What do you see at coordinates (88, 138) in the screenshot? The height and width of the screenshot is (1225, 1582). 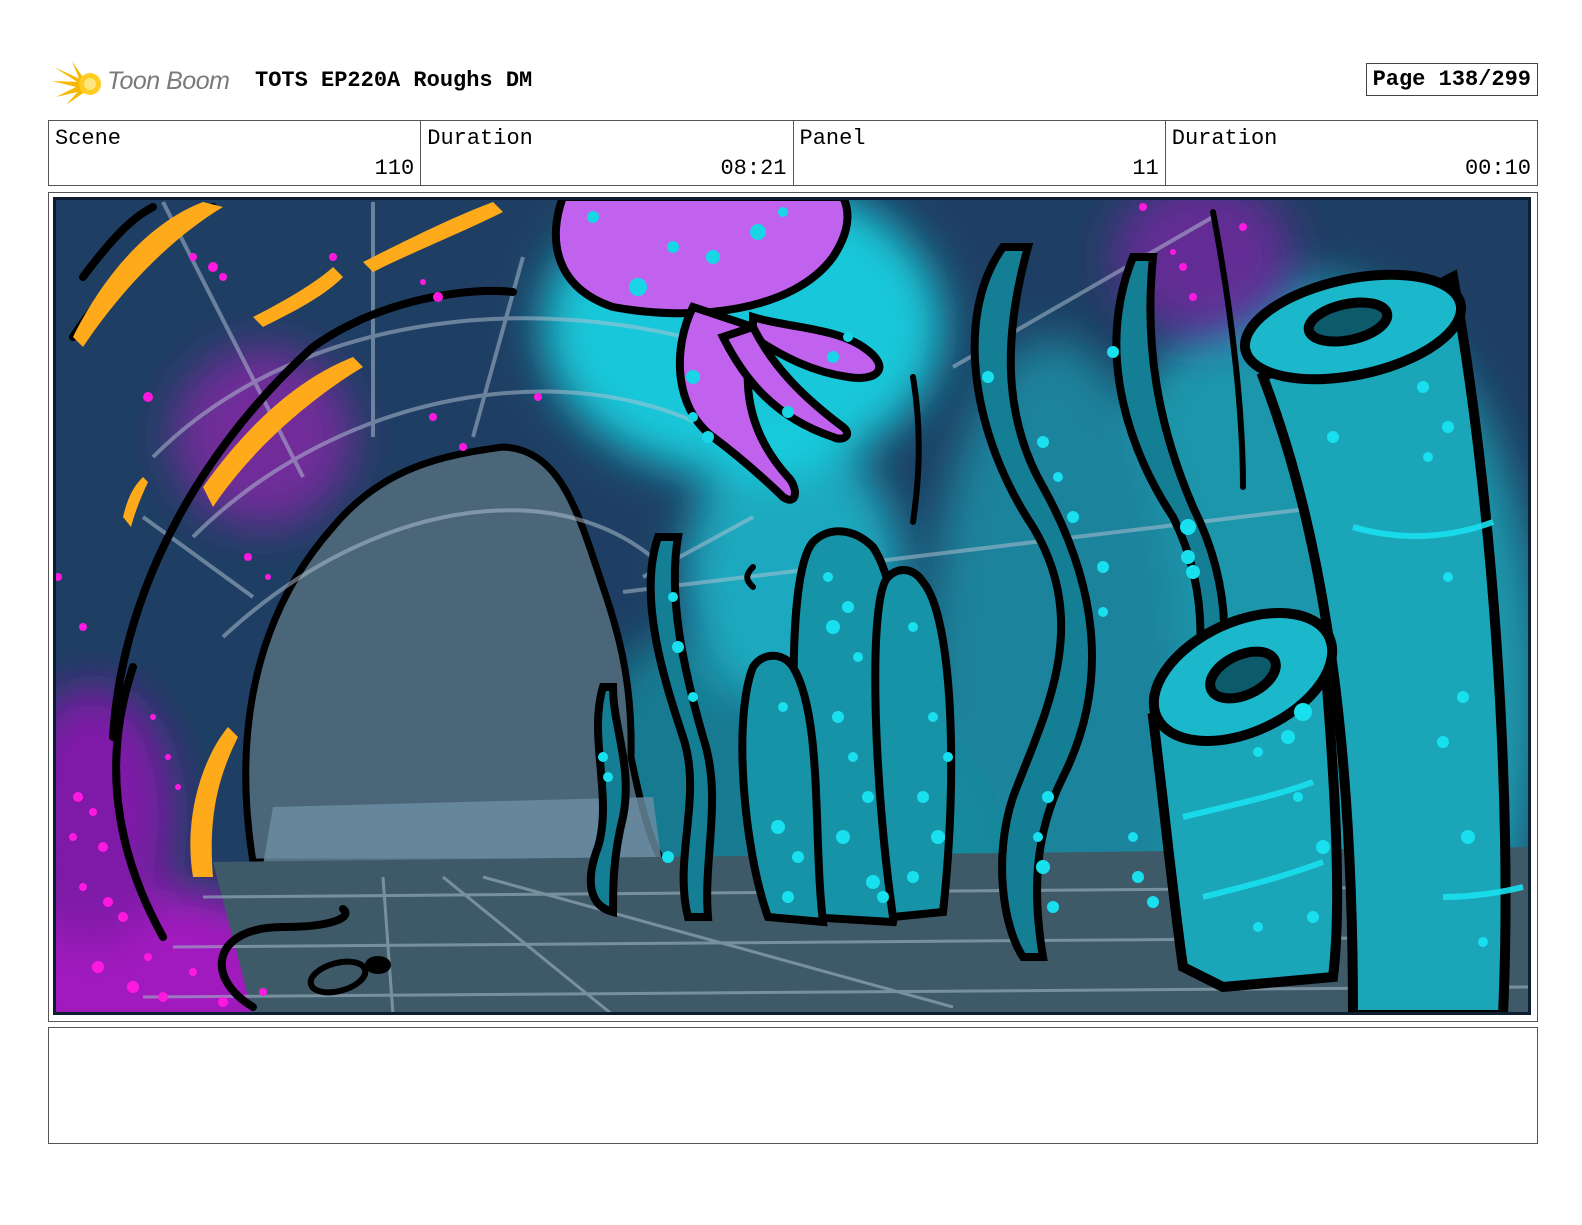 I see `scene-label: Scene` at bounding box center [88, 138].